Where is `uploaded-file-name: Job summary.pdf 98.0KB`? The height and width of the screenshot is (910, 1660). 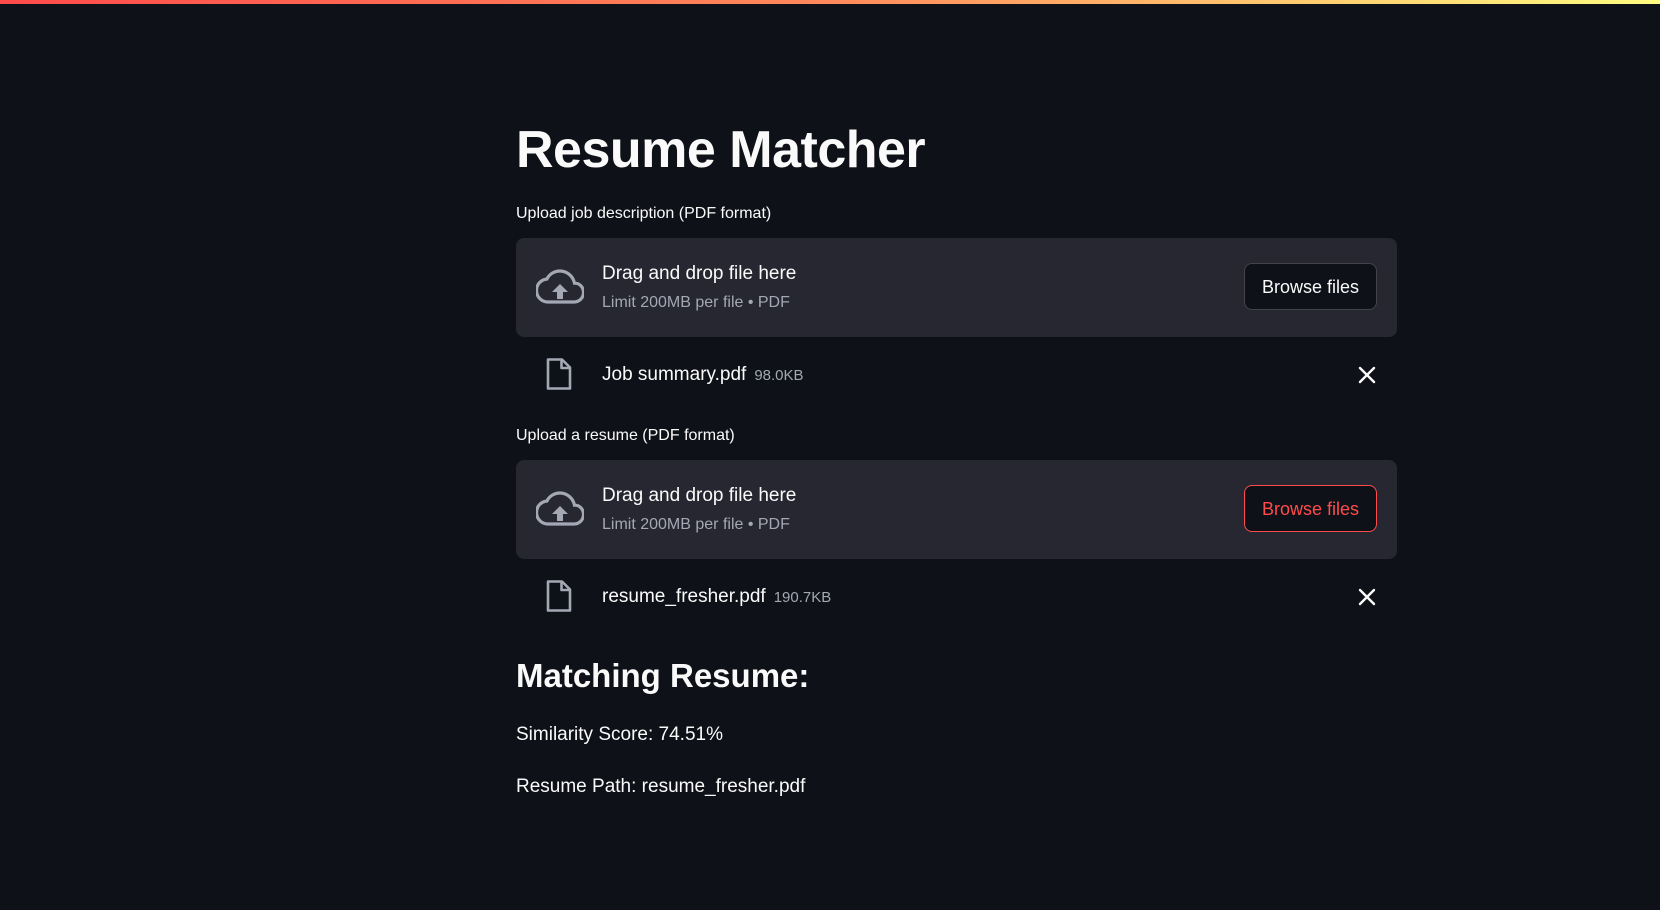 uploaded-file-name: Job summary.pdf 98.0KB is located at coordinates (703, 375).